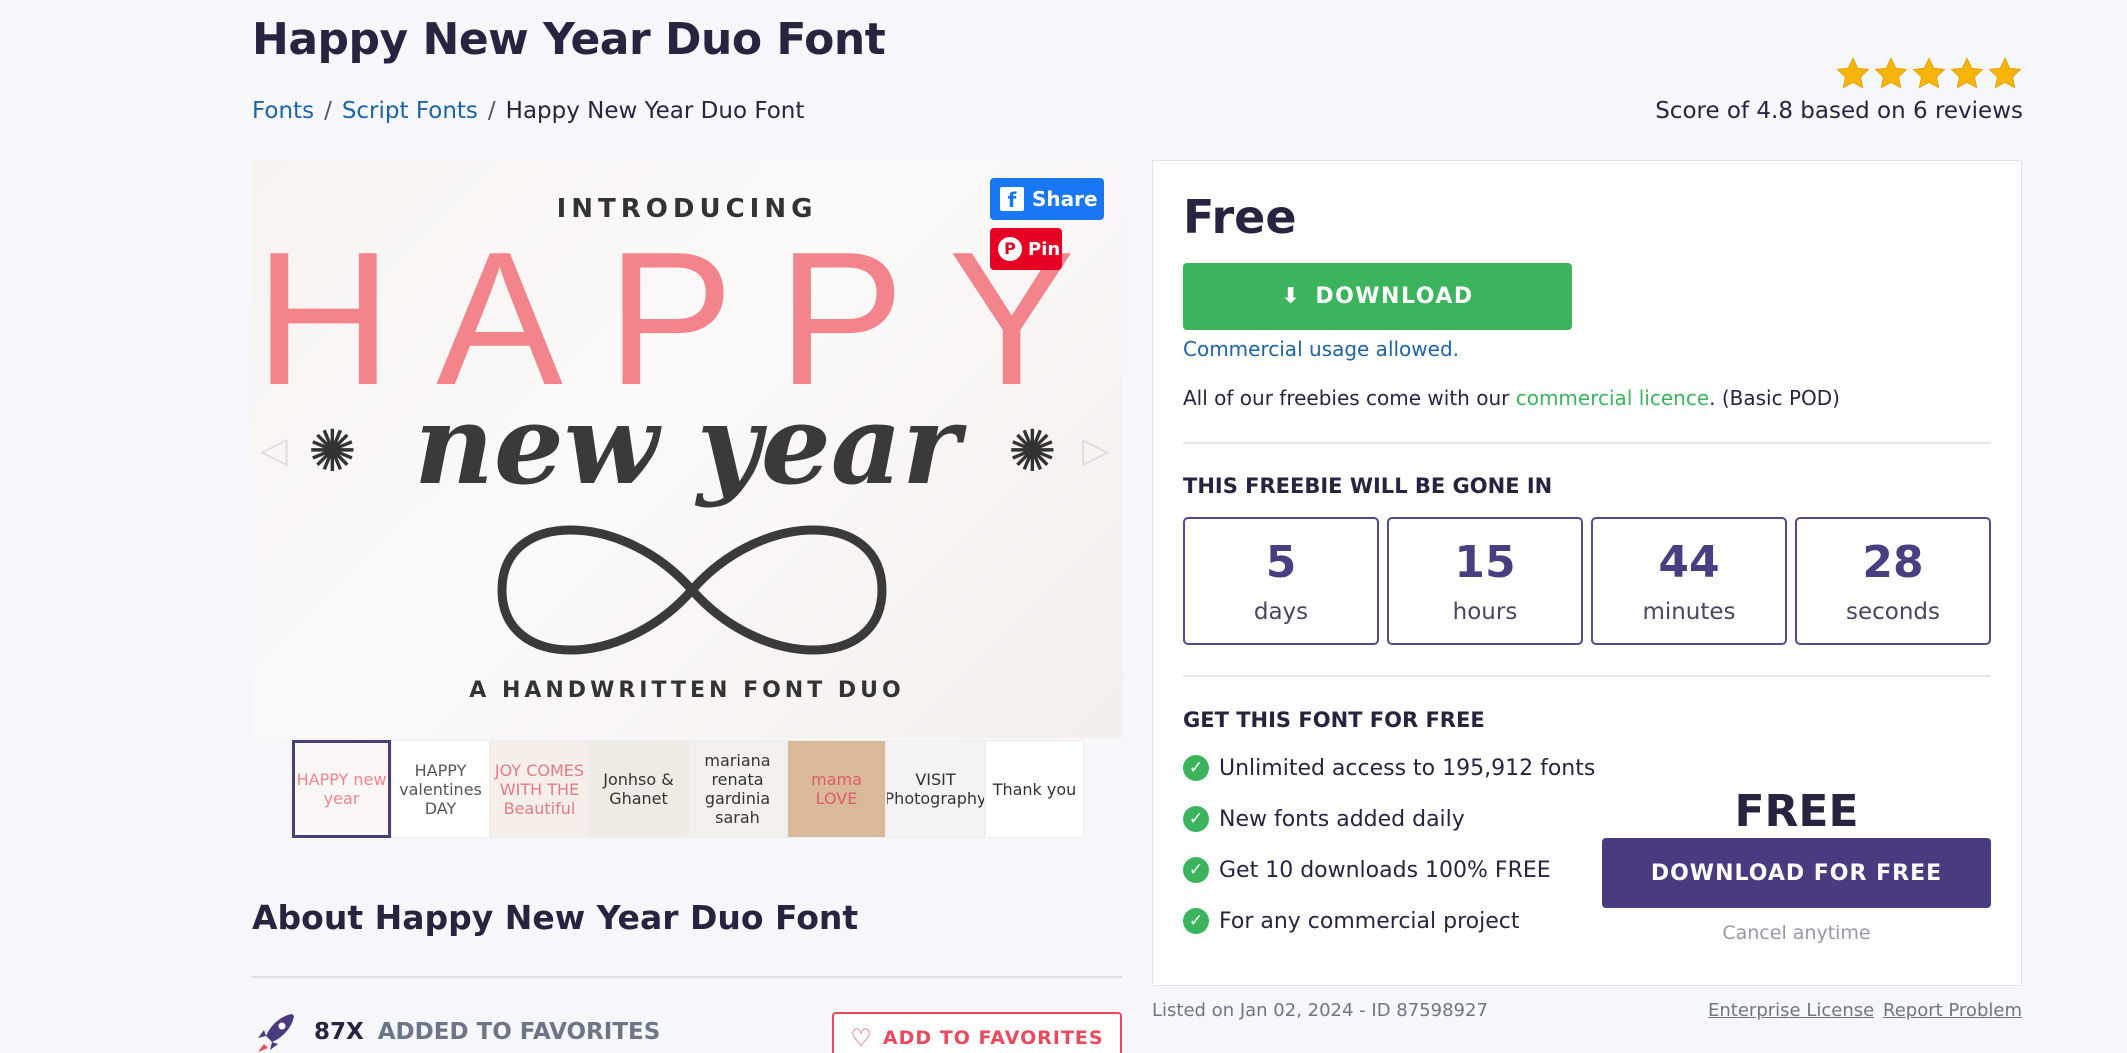  I want to click on countdown-minutes: 44 minutes, so click(1689, 581).